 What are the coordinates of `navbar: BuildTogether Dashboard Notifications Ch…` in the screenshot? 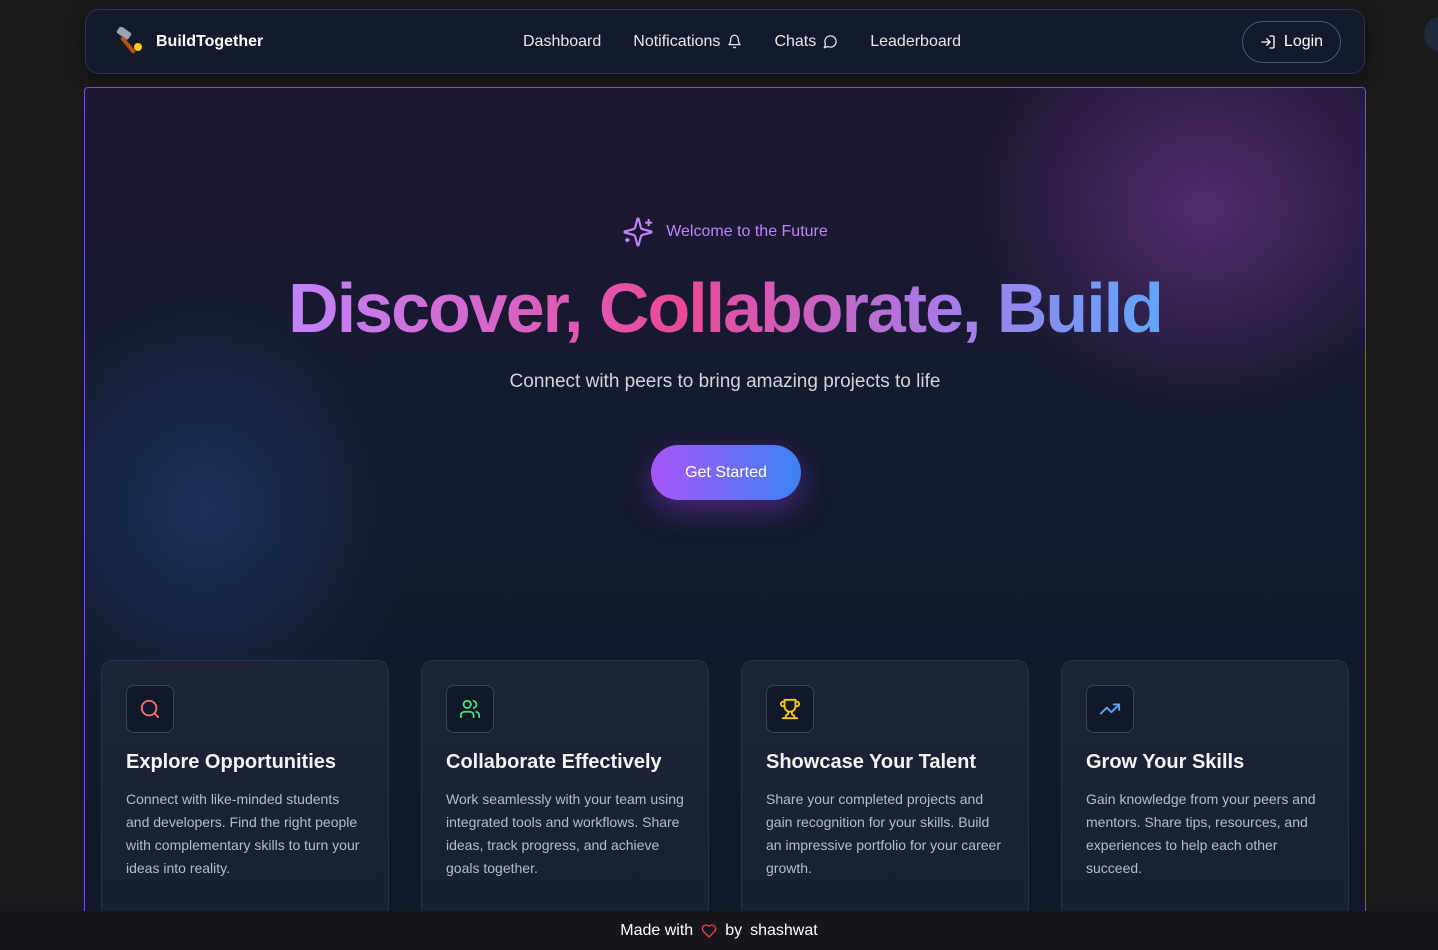 It's located at (725, 41).